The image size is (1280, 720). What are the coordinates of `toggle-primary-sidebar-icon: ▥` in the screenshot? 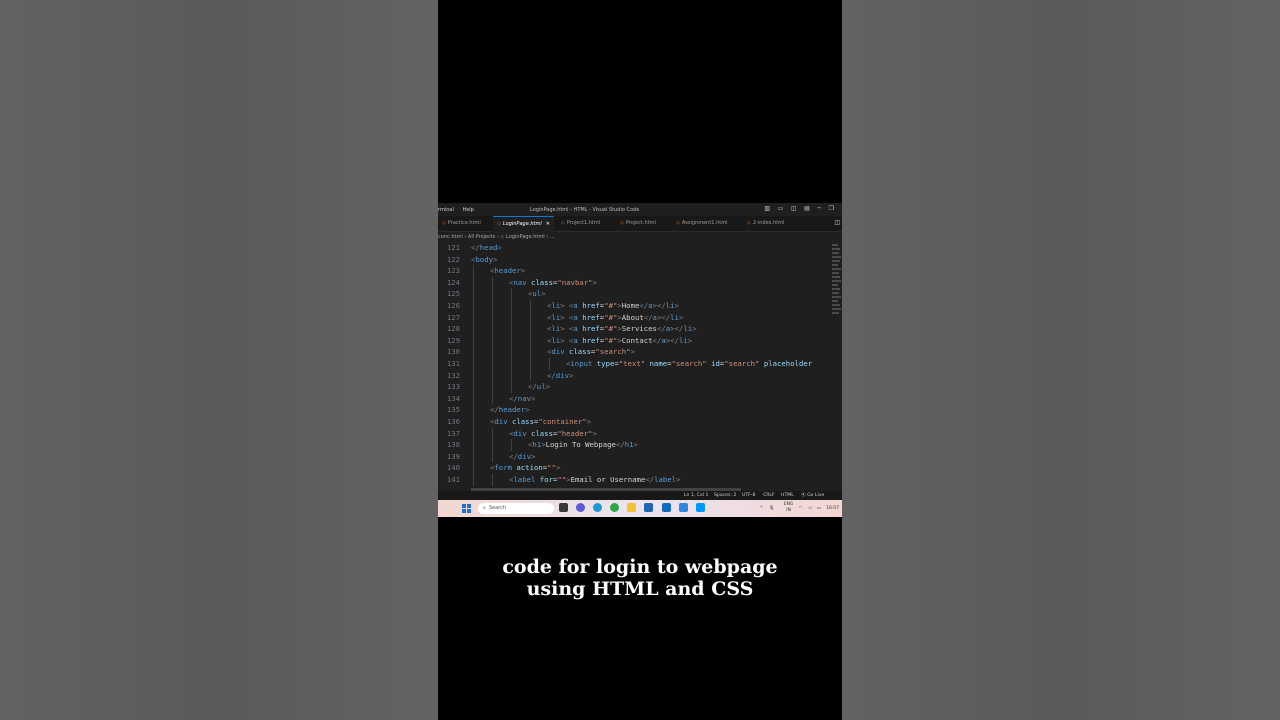 It's located at (767, 208).